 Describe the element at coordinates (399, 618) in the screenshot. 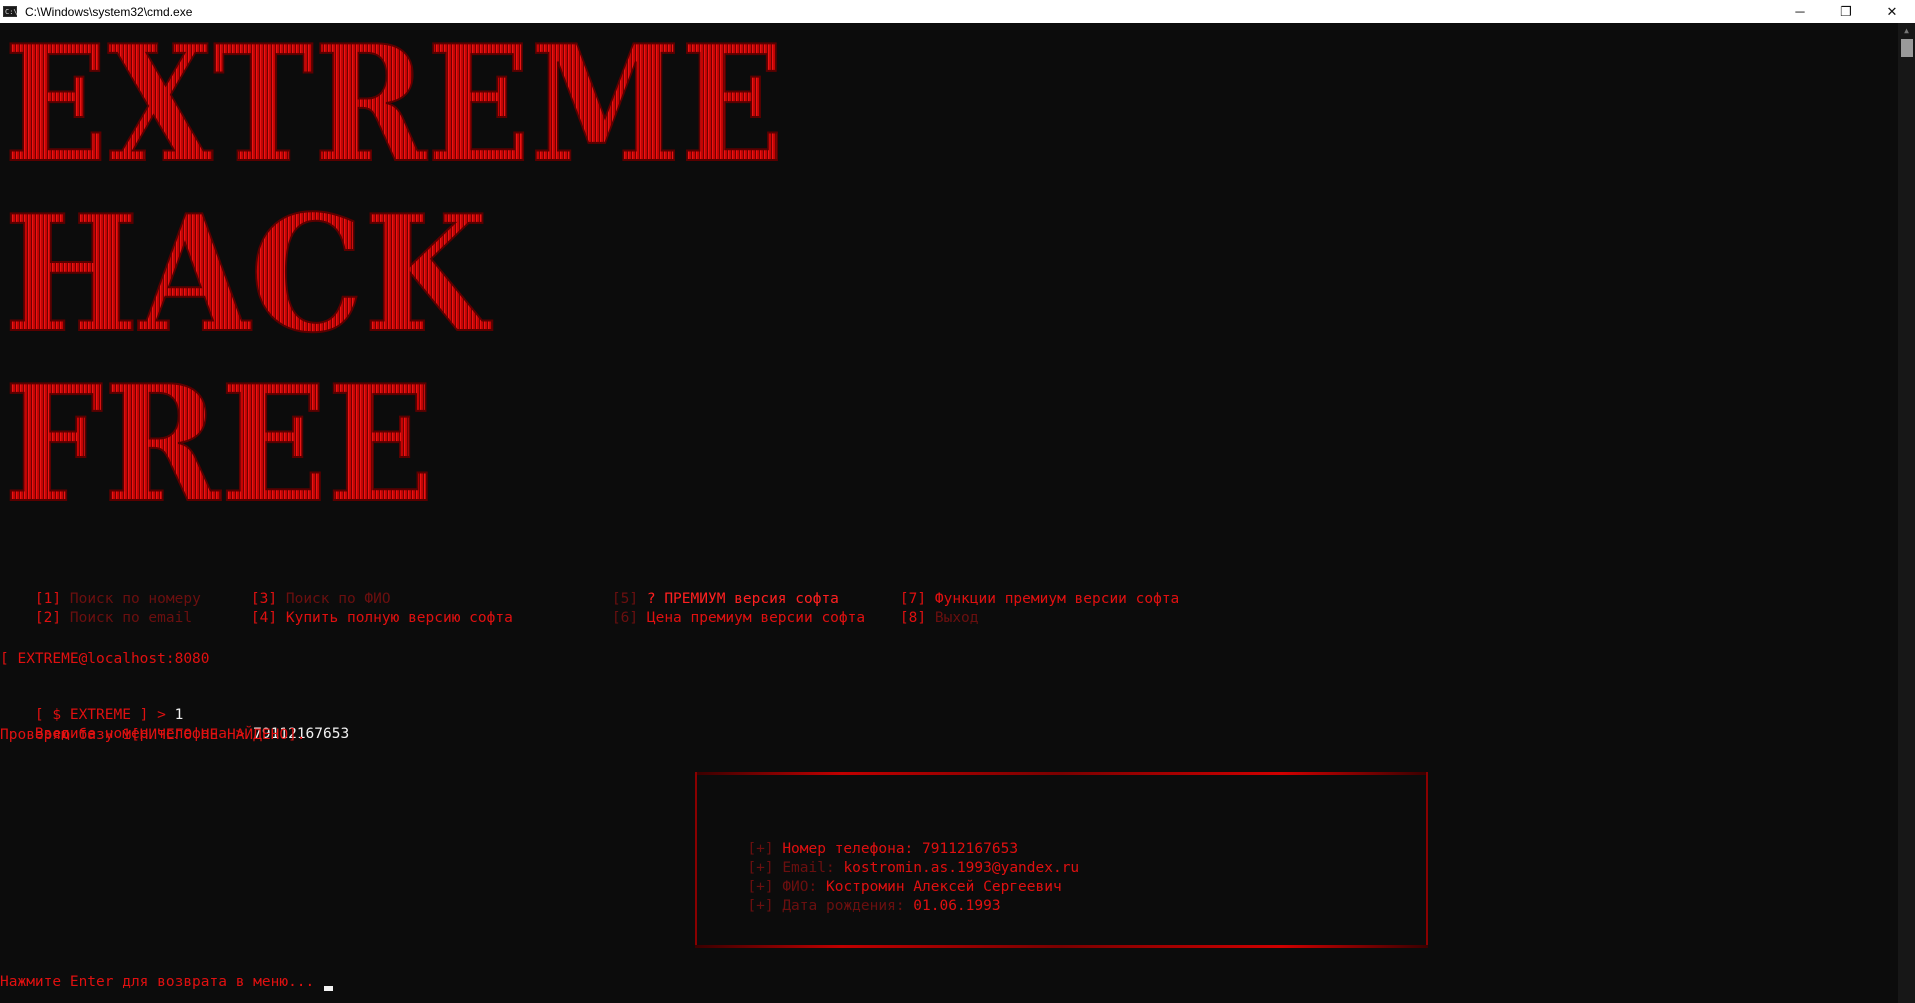

I see `menu-label: Купить полную версию софта` at that location.